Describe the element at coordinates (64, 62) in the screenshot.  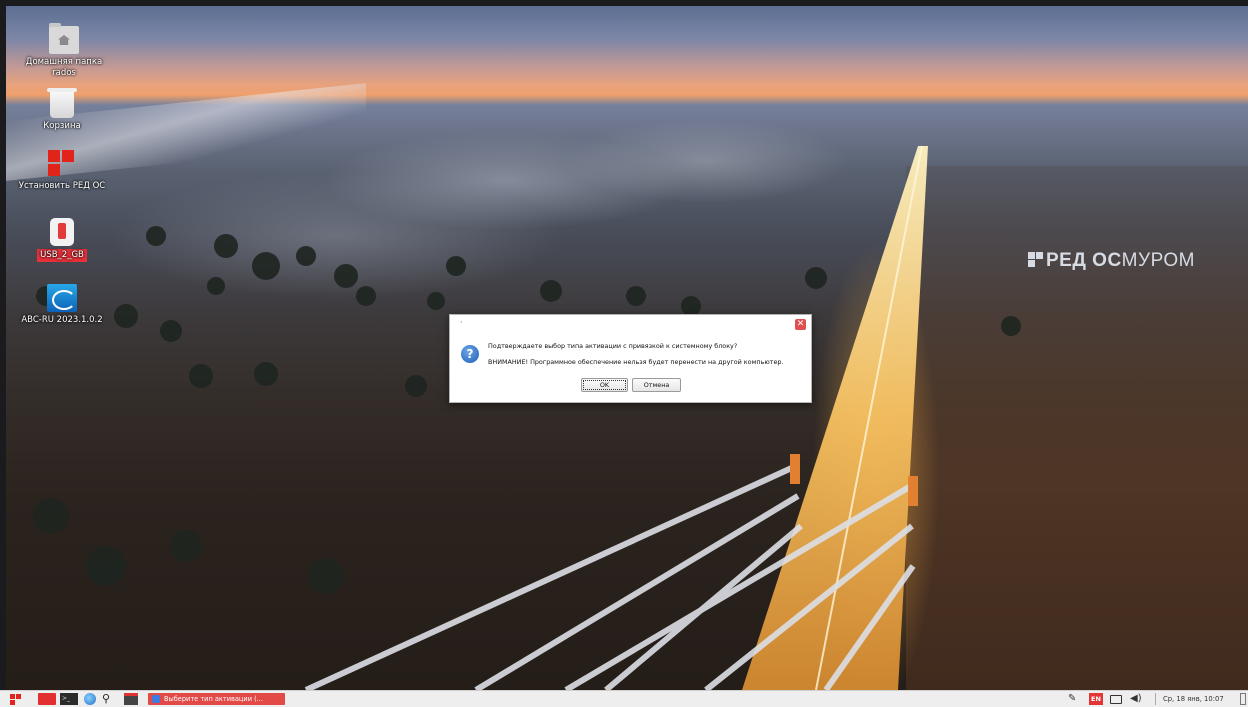
I see `desktop-icon-home-label: Домашняя папка` at that location.